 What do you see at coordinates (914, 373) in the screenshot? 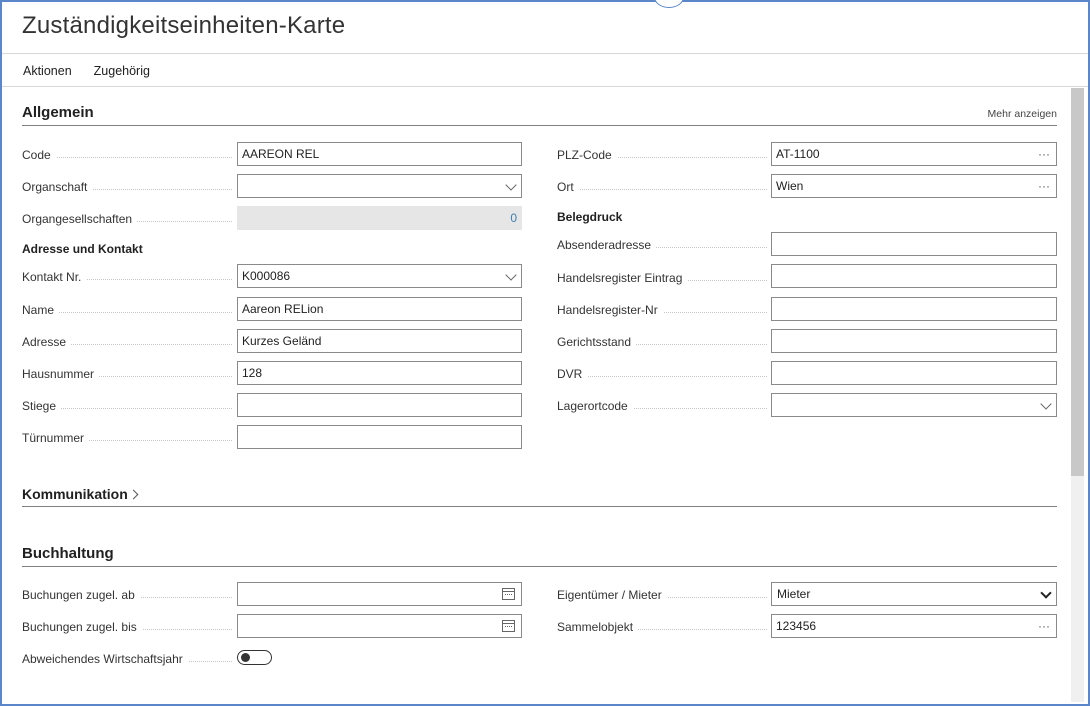
I see `dvr-field` at bounding box center [914, 373].